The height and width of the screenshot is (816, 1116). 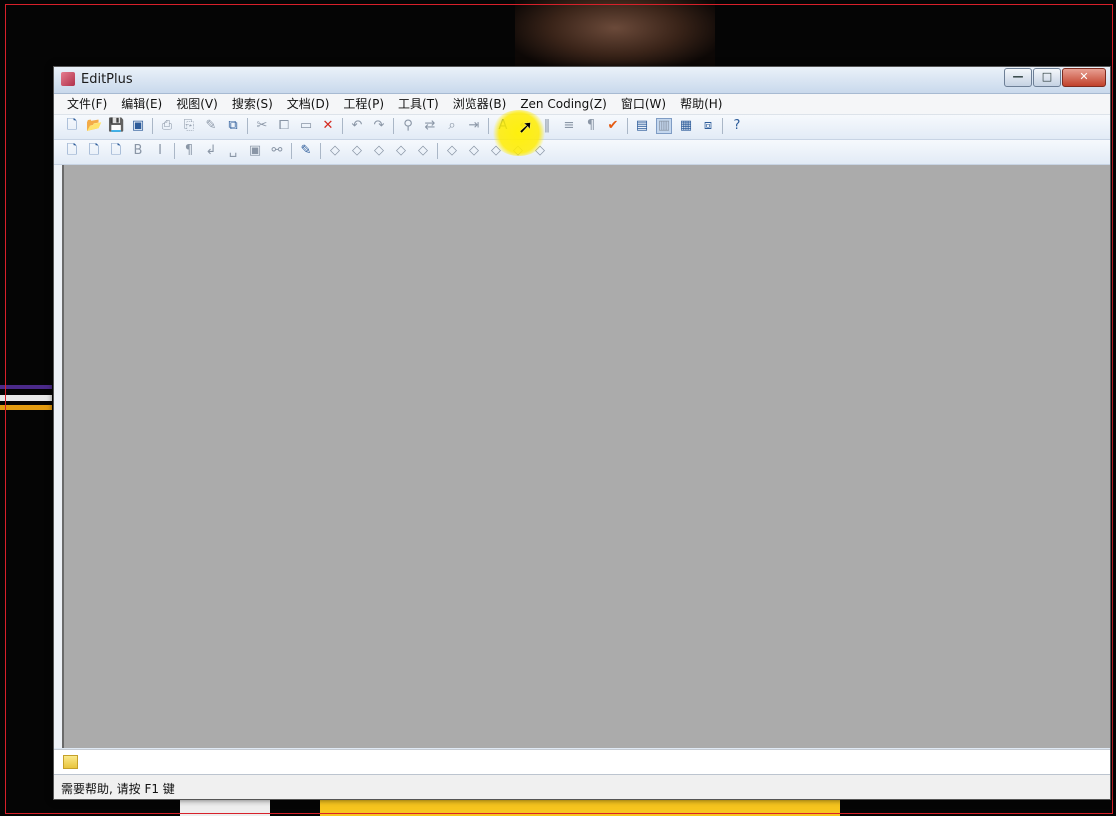 What do you see at coordinates (118, 789) in the screenshot?
I see `status-text: 需要帮助, 请按 F1 键` at bounding box center [118, 789].